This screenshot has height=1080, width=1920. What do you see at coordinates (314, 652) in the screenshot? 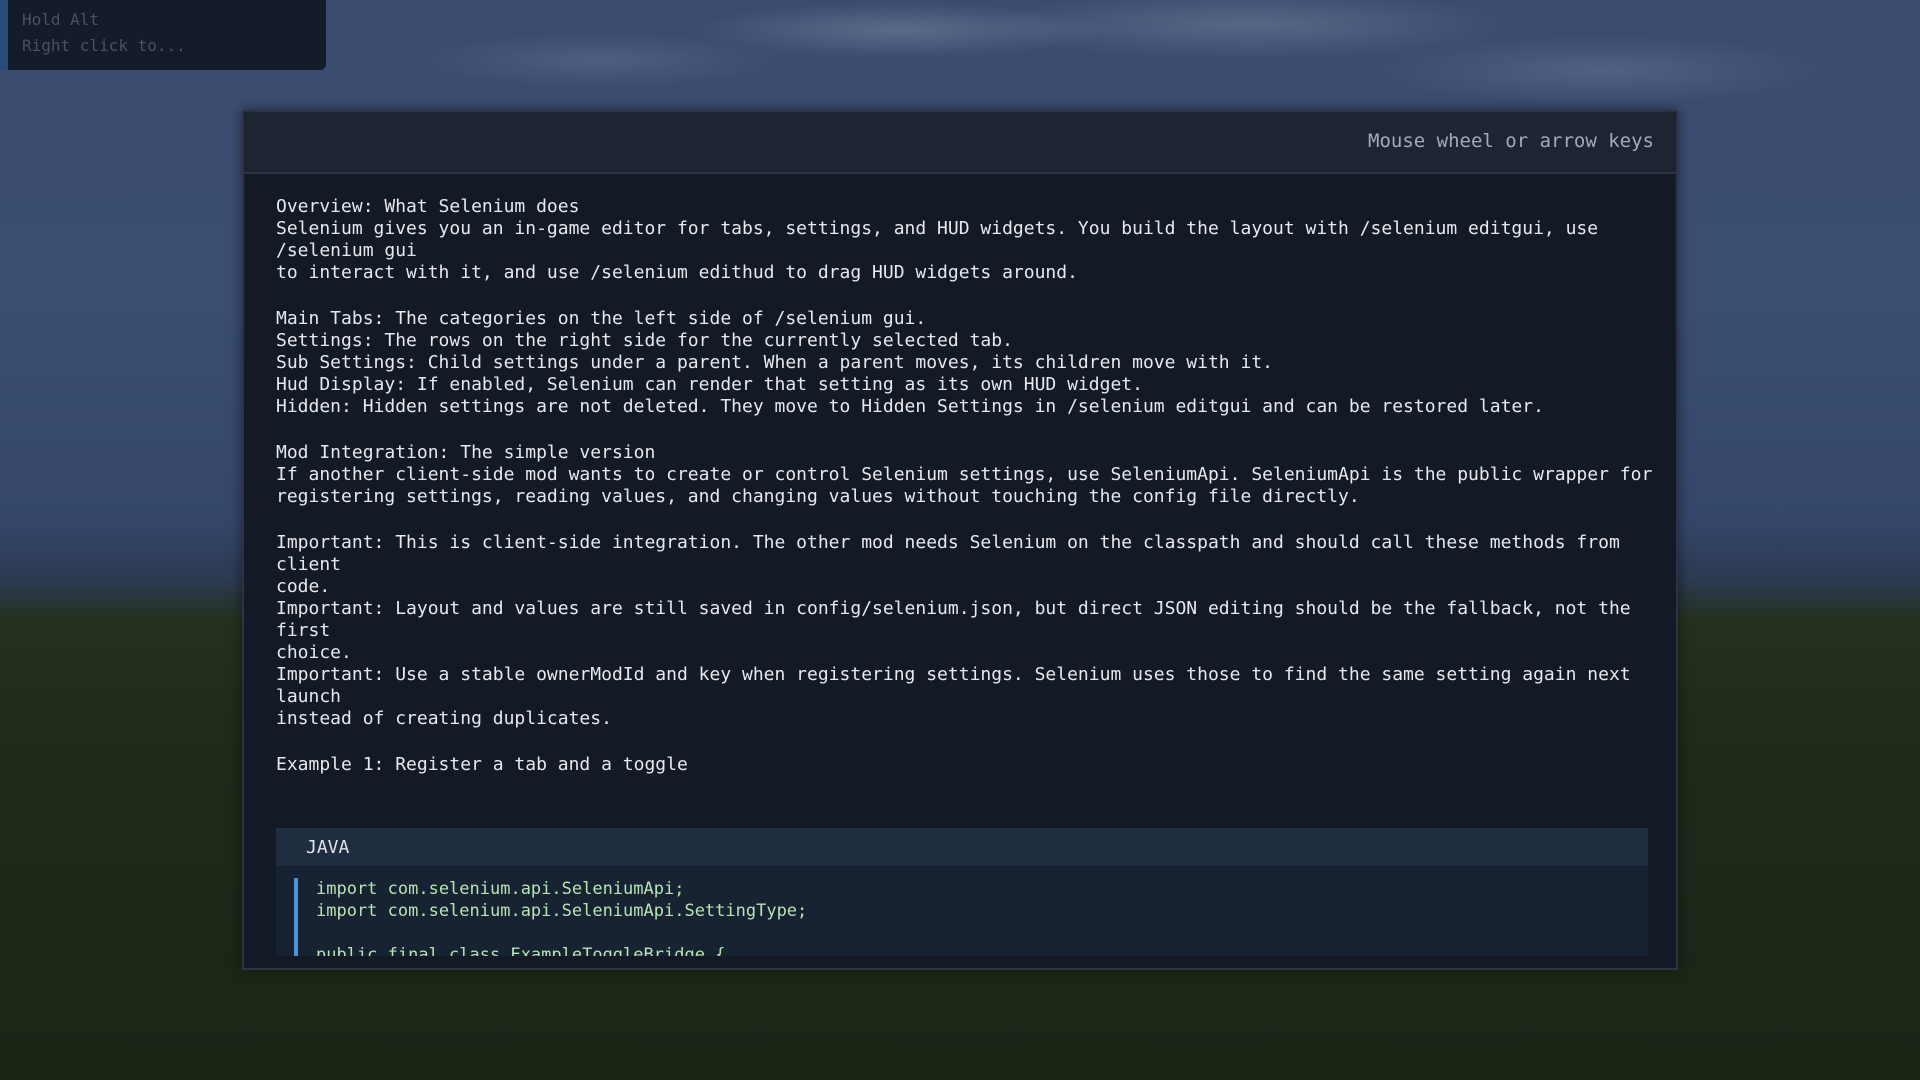
I see `doc-line: choice.` at bounding box center [314, 652].